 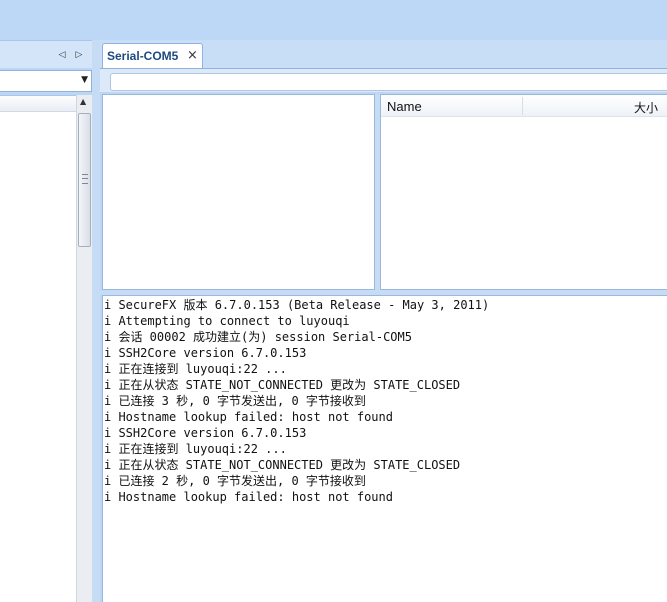 I want to click on tab-serial-com5: Serial-COM5 ×, so click(x=152, y=56).